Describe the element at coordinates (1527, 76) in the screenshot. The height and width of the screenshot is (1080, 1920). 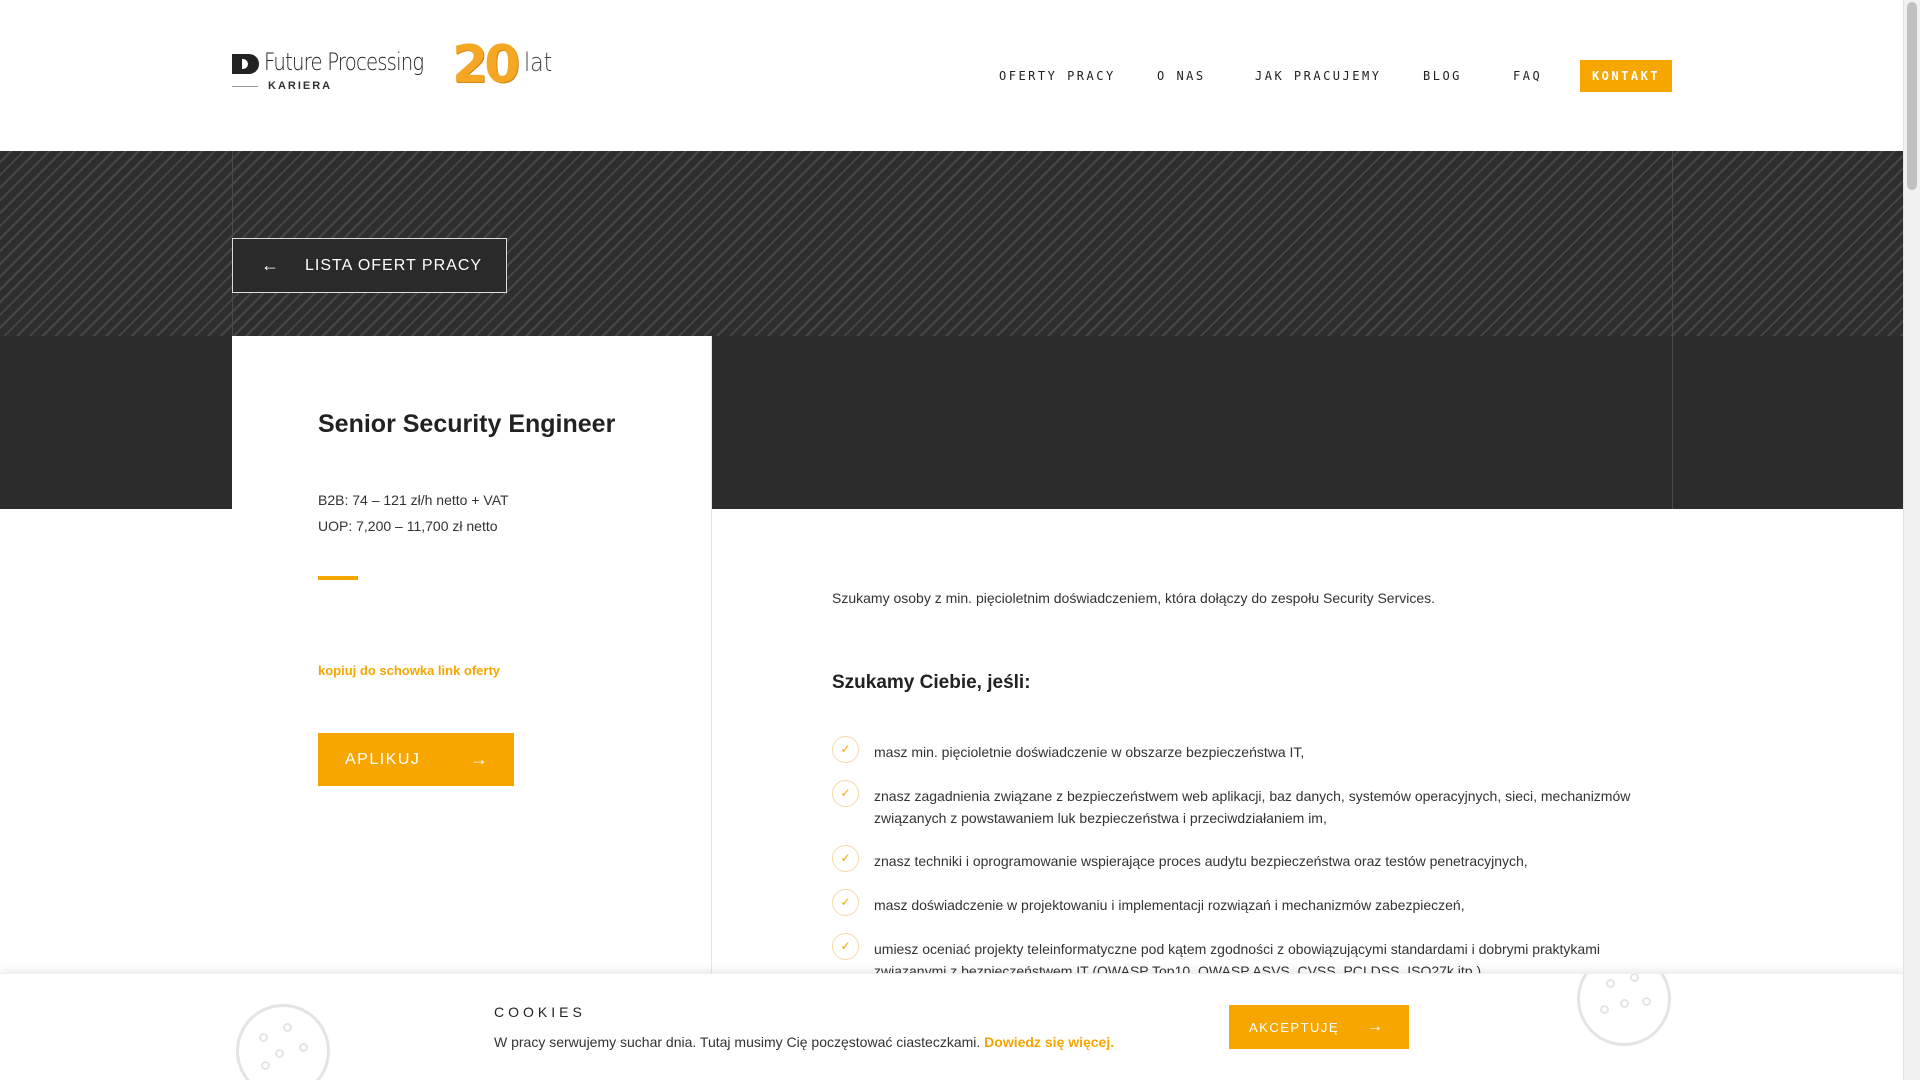
I see `nav-item-faq: FAQ` at that location.